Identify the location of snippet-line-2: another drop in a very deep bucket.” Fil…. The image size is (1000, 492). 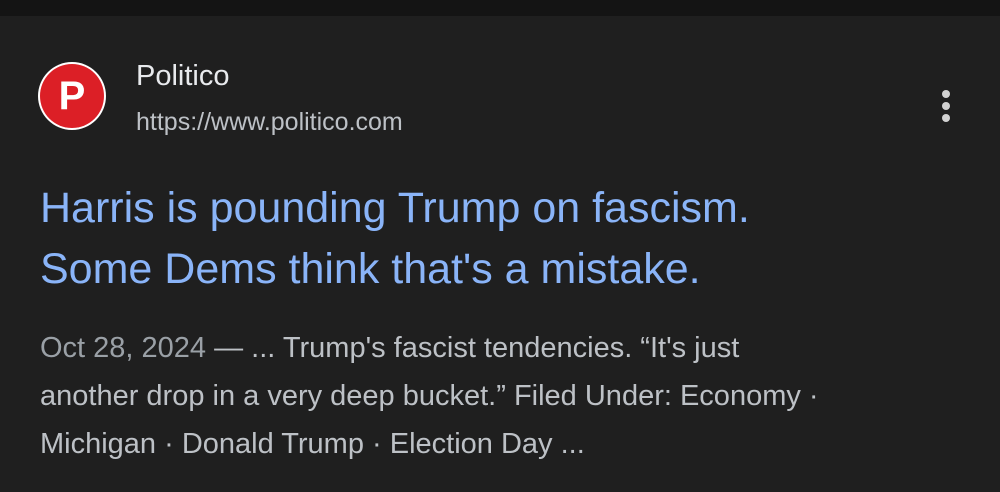
(429, 396).